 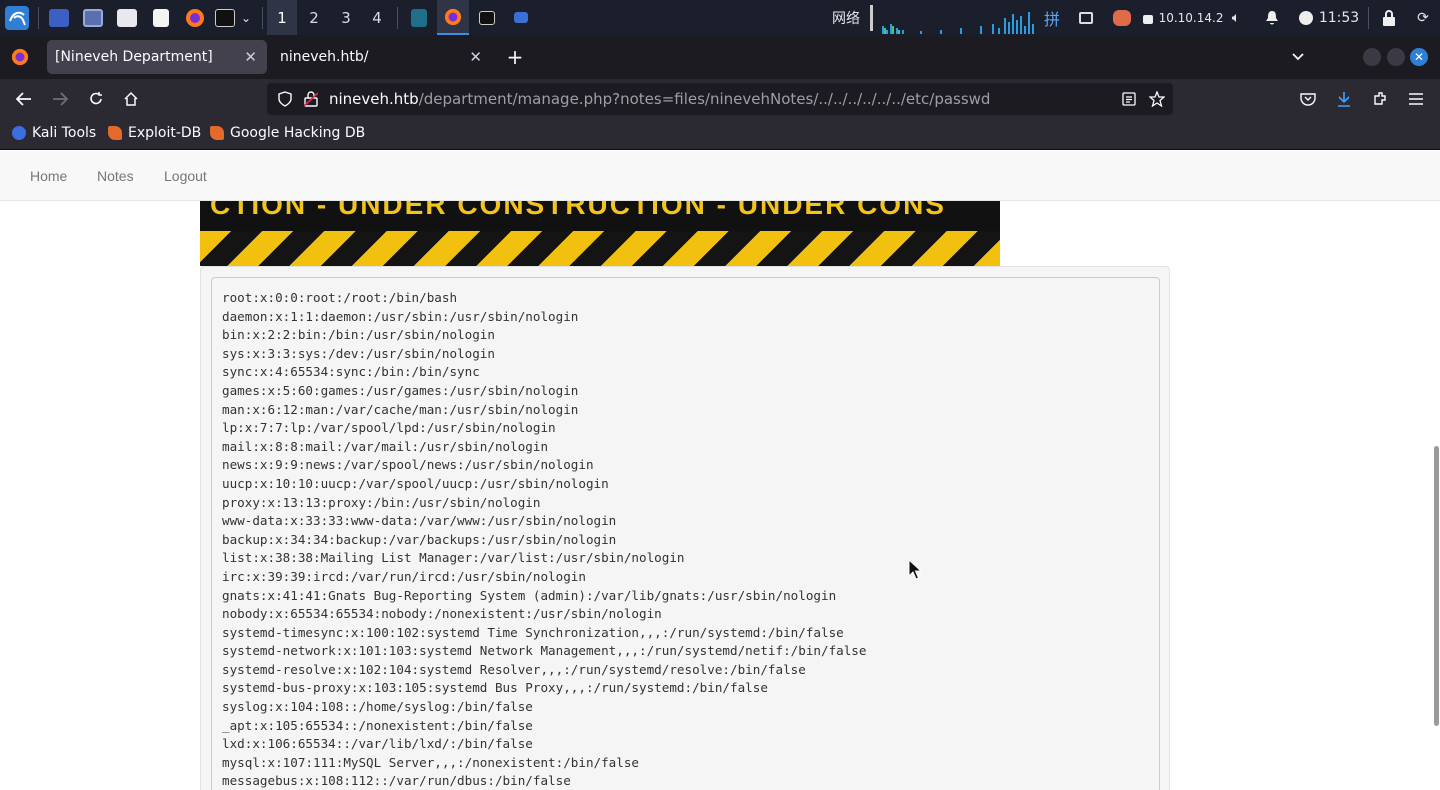 What do you see at coordinates (720, 134) in the screenshot?
I see `bookmarks-toolbar: Kali Tools Exploit-DB Google Hacking DB` at bounding box center [720, 134].